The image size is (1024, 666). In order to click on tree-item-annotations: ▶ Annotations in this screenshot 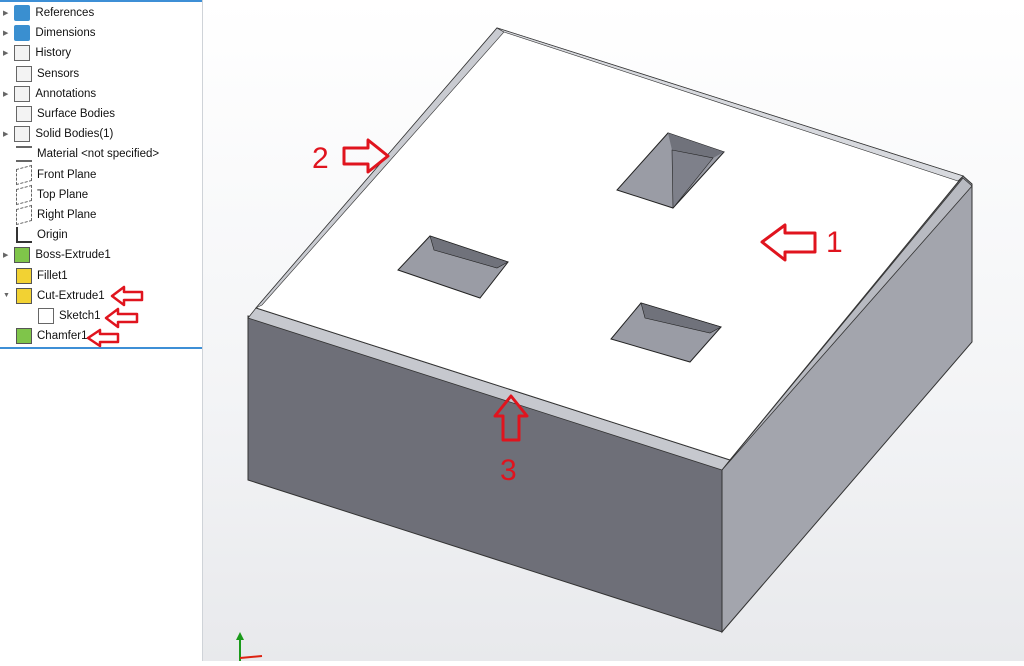, I will do `click(49, 94)`.